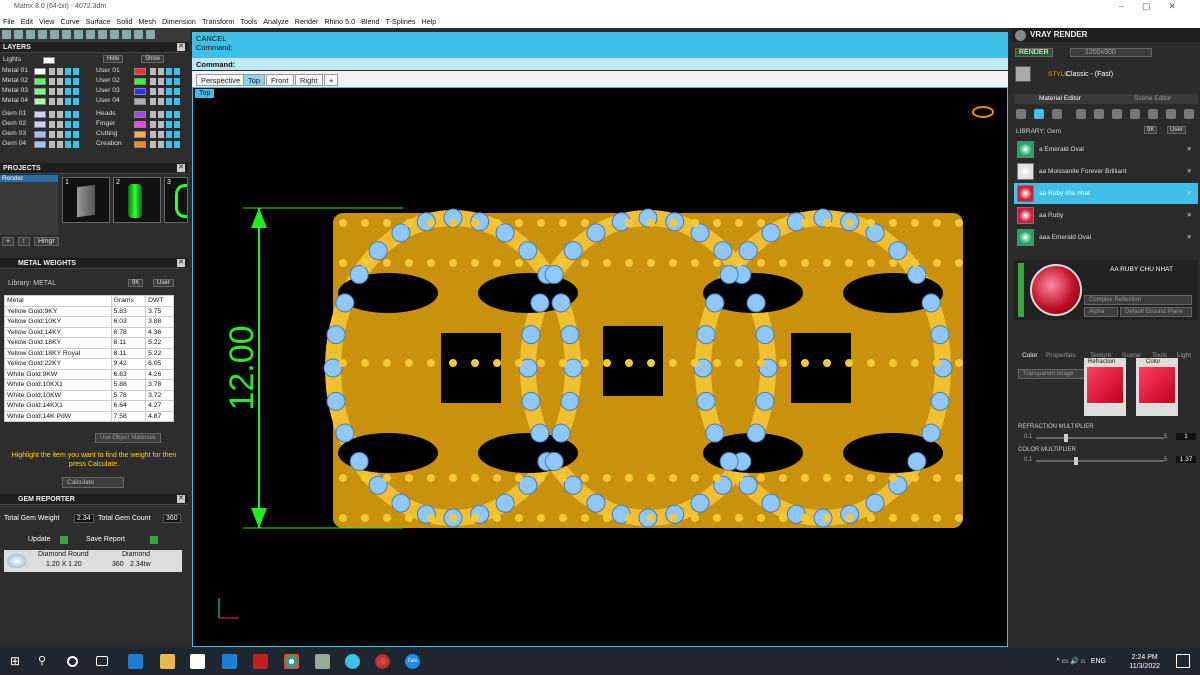 The height and width of the screenshot is (675, 1200). Describe the element at coordinates (352, 661) in the screenshot. I see `matrix-icon` at that location.